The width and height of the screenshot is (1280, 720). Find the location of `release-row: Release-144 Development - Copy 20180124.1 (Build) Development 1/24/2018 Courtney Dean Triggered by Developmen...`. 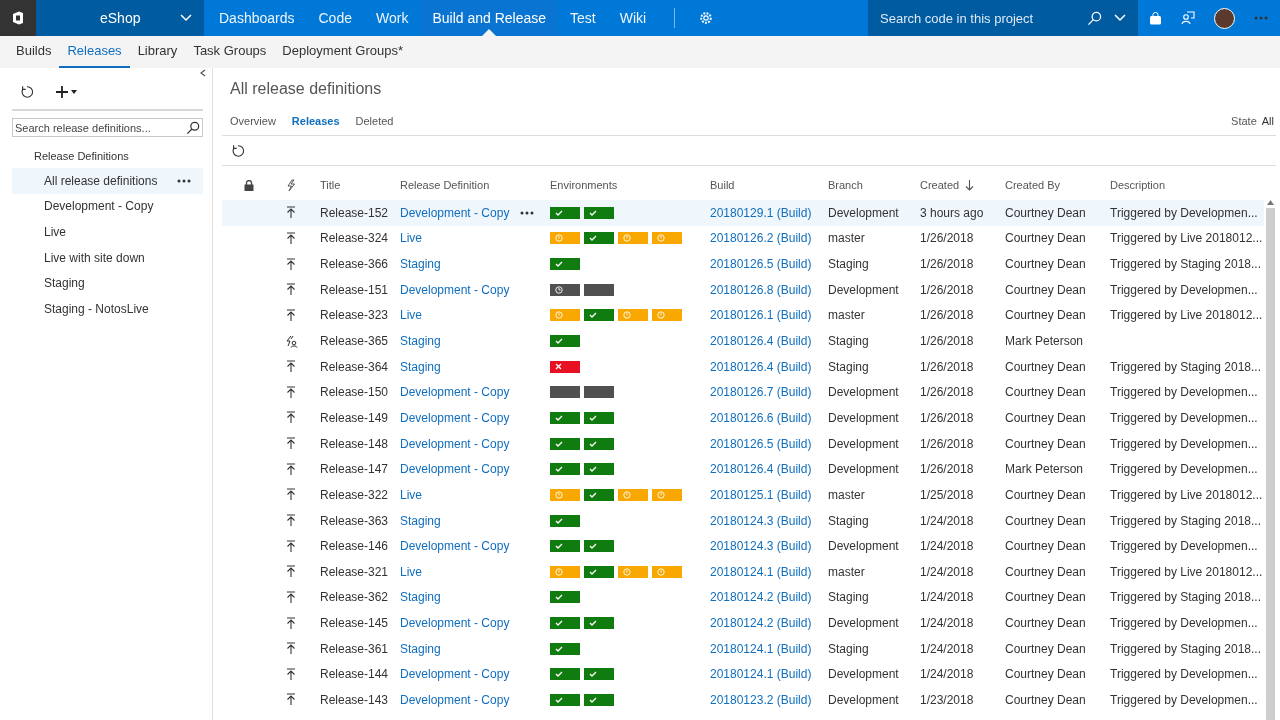

release-row: Release-144 Development - Copy 20180124.1 (Build) Development 1/24/2018 Courtney Dean Triggered by Developmen... is located at coordinates (743, 674).